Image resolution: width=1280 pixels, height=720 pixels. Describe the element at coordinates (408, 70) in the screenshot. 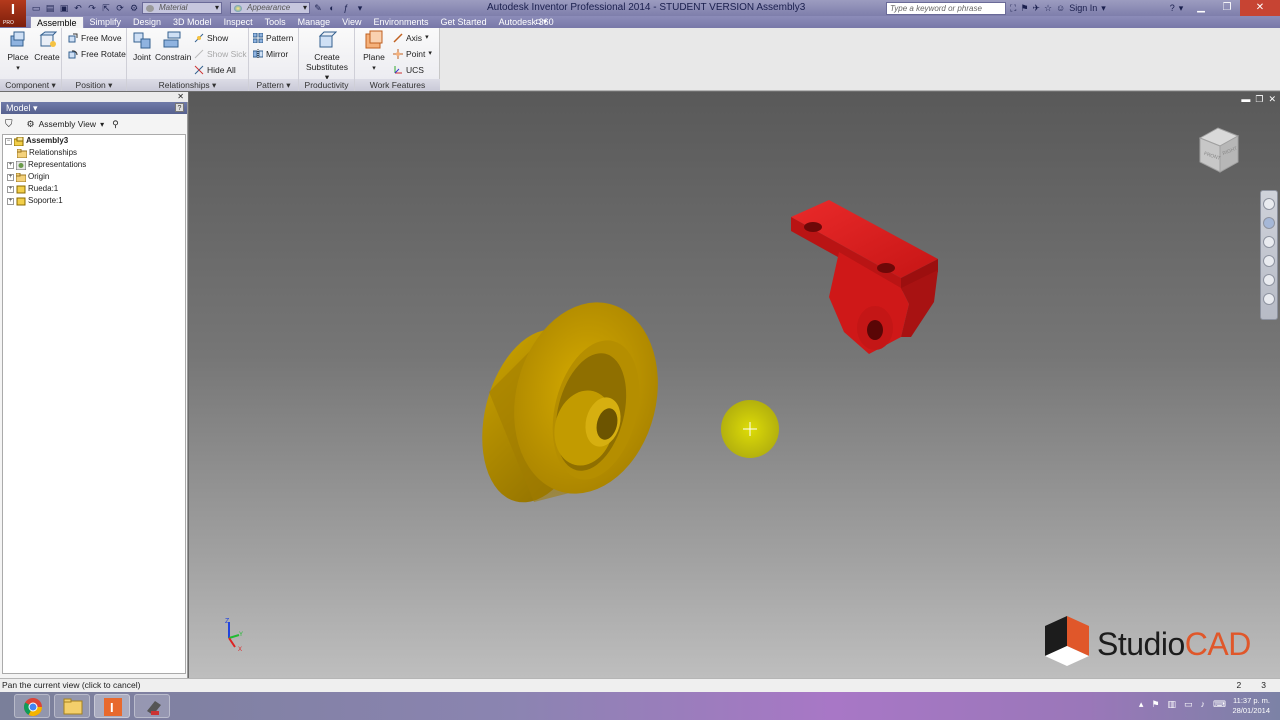

I see `ucs-button: UCS` at that location.